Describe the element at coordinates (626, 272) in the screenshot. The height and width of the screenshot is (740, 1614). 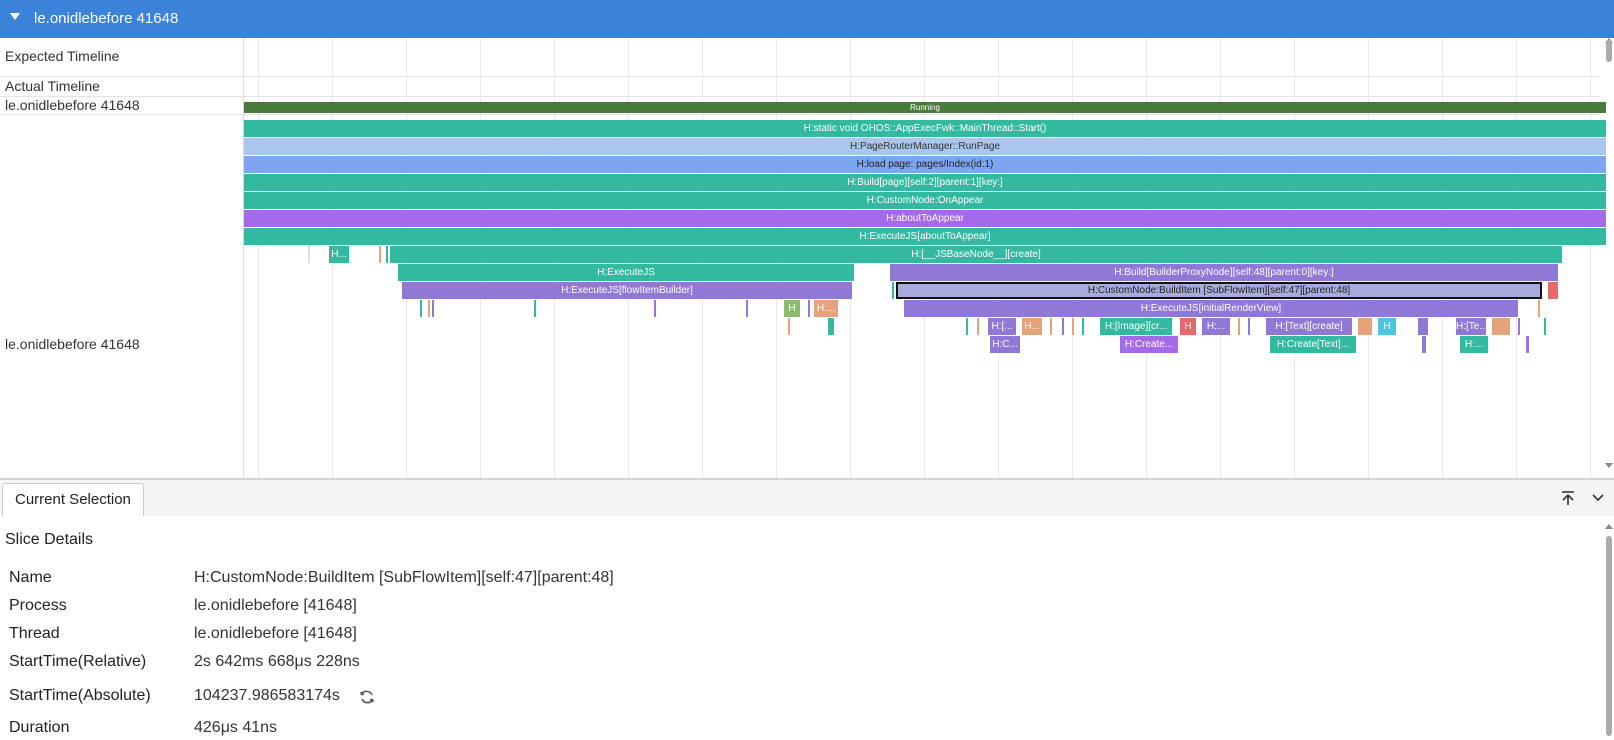
I see `slice-execute-js: H:ExecuteJS` at that location.